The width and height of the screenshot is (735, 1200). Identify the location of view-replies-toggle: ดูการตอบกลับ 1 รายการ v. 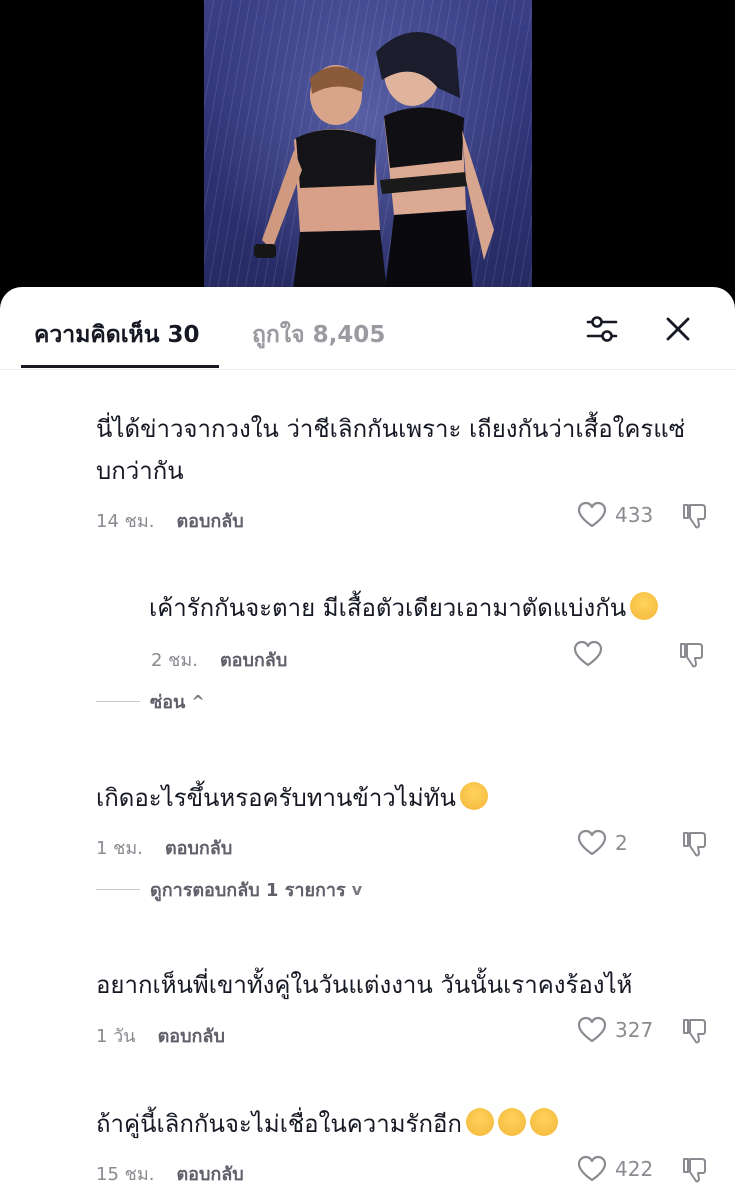
(229, 889).